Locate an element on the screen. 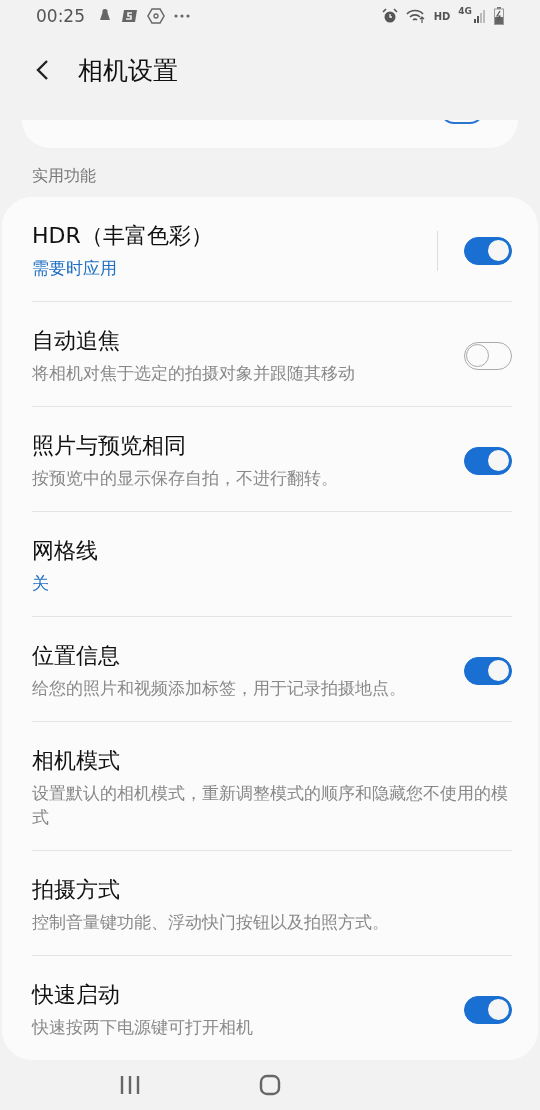  page-title: 相机设置 is located at coordinates (128, 70).